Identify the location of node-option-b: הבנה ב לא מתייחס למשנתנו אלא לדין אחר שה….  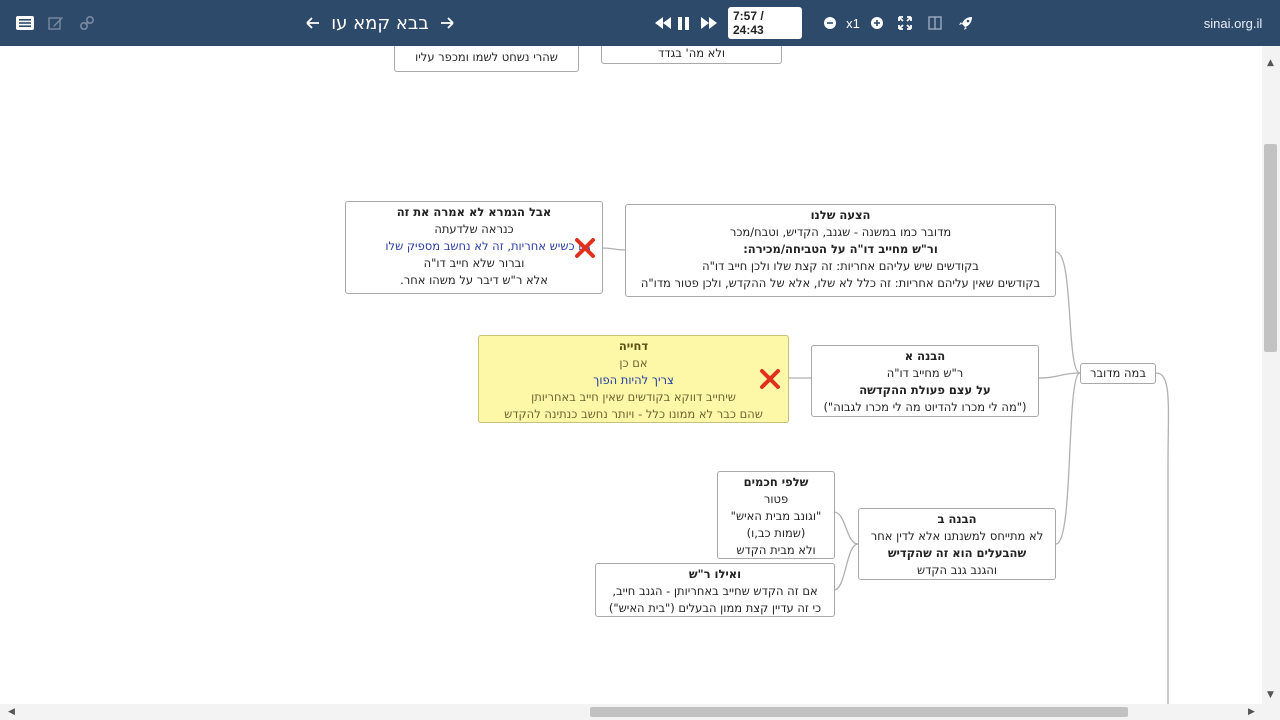
(957, 544).